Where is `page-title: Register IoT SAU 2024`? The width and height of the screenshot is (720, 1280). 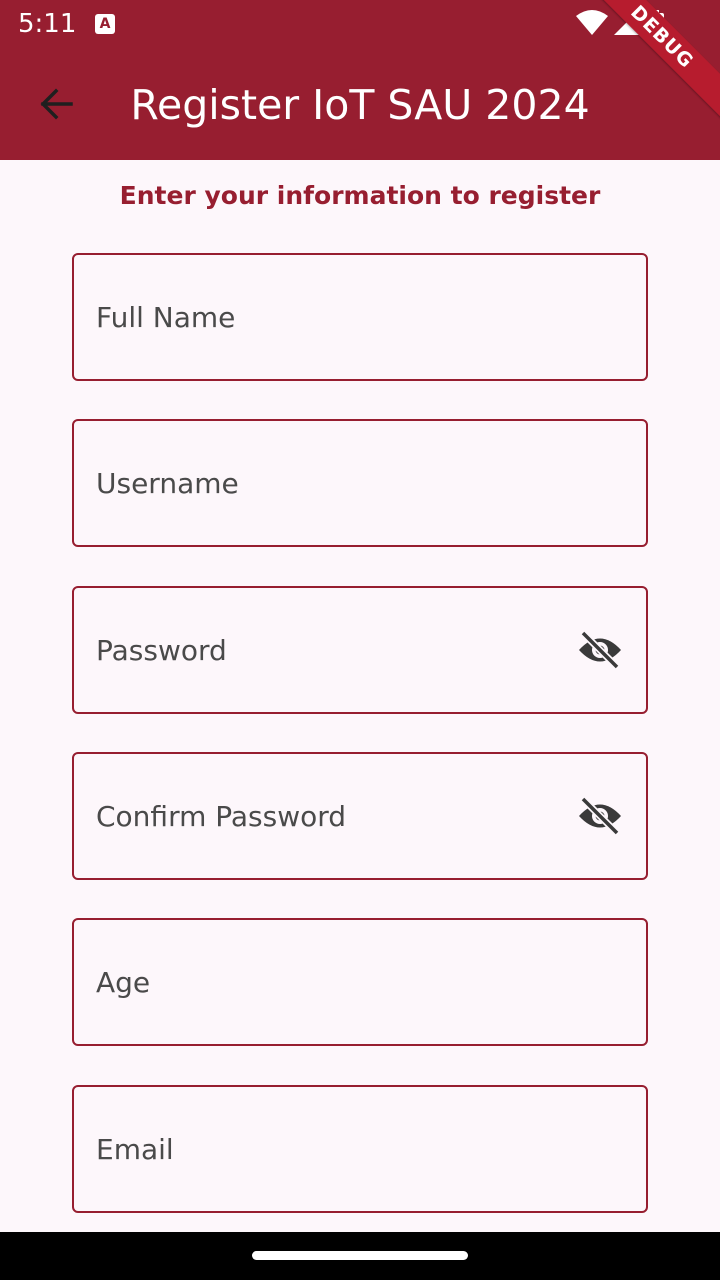 page-title: Register IoT SAU 2024 is located at coordinates (360, 105).